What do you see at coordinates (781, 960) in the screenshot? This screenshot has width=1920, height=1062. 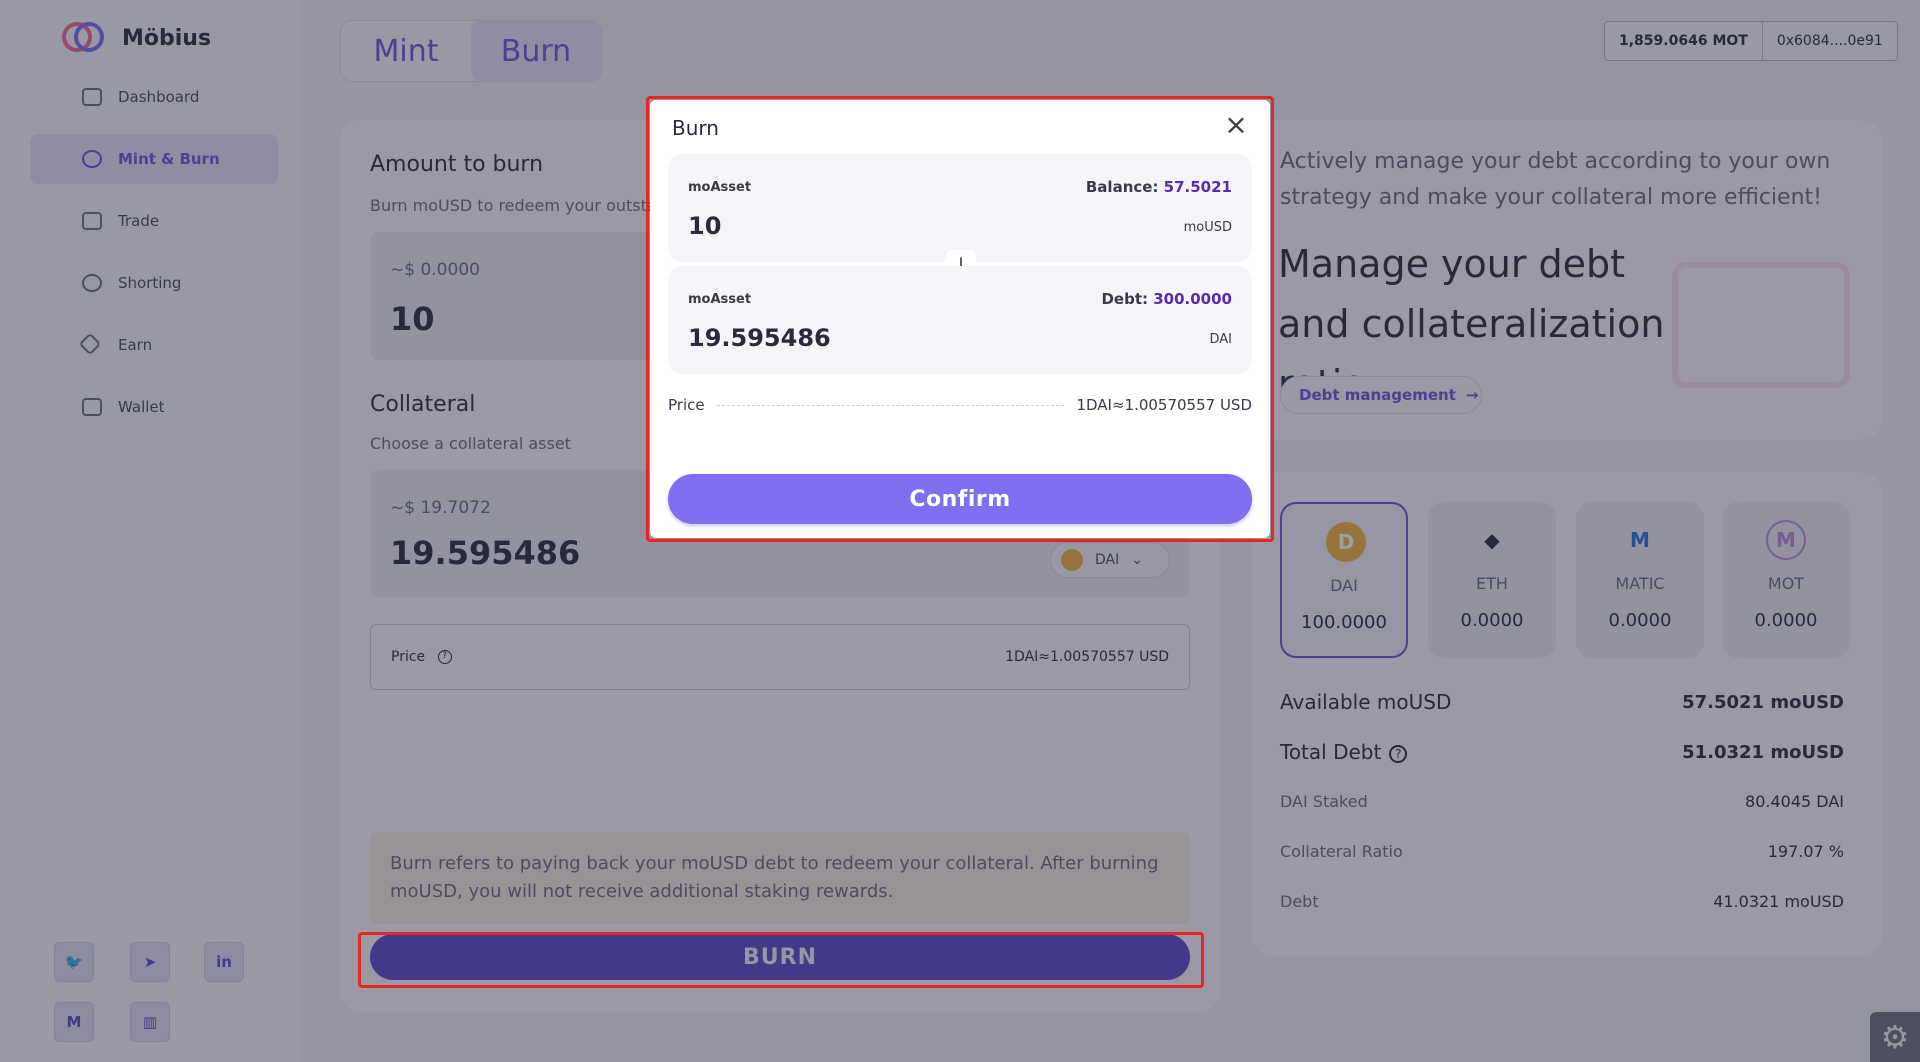 I see `highlight-box-burn` at bounding box center [781, 960].